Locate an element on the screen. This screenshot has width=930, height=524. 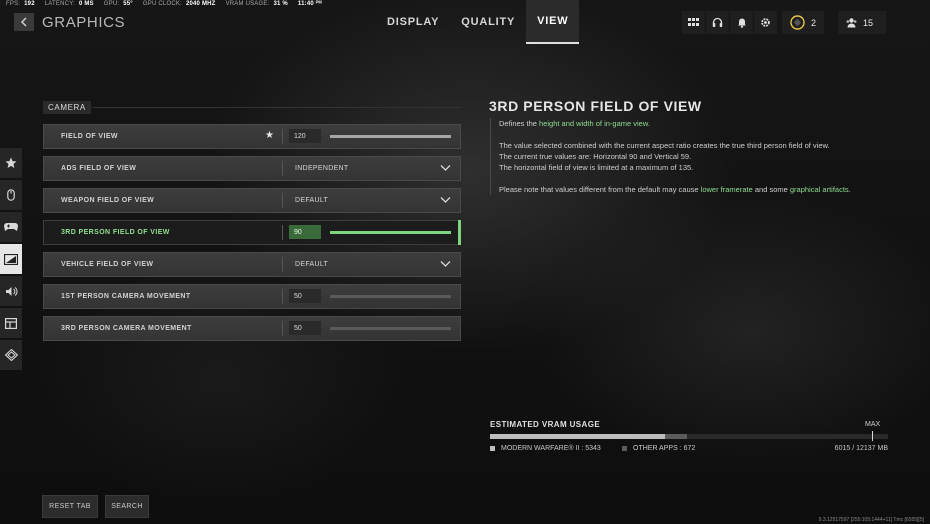
setting-label: FIELD OF VIEW is located at coordinates (89, 136).